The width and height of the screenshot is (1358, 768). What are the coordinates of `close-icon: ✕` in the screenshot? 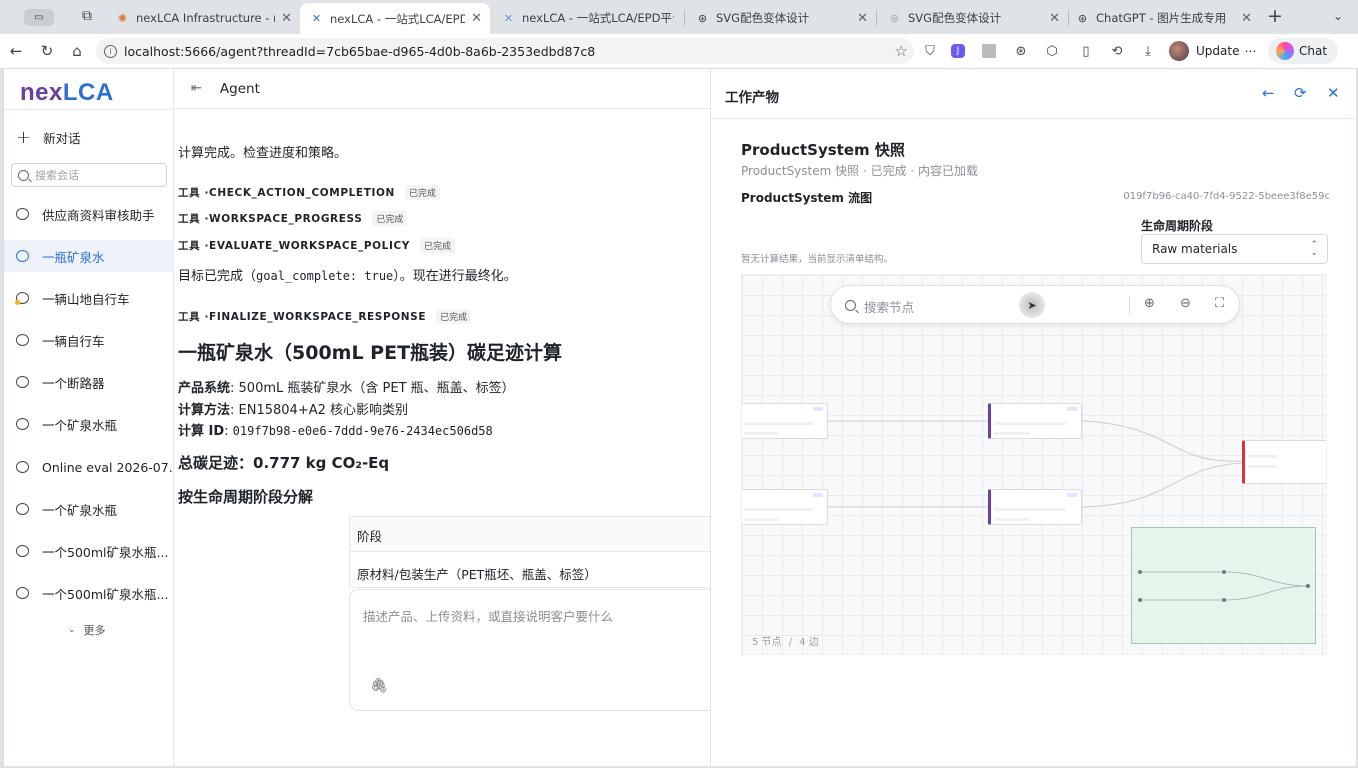 It's located at (1333, 93).